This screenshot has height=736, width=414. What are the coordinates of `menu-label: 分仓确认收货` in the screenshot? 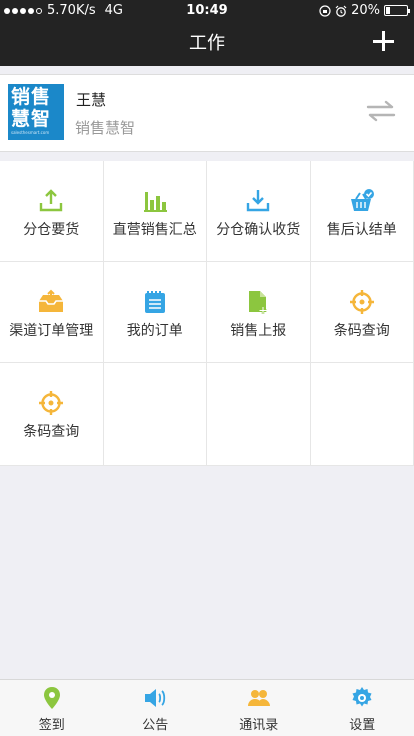 It's located at (258, 230).